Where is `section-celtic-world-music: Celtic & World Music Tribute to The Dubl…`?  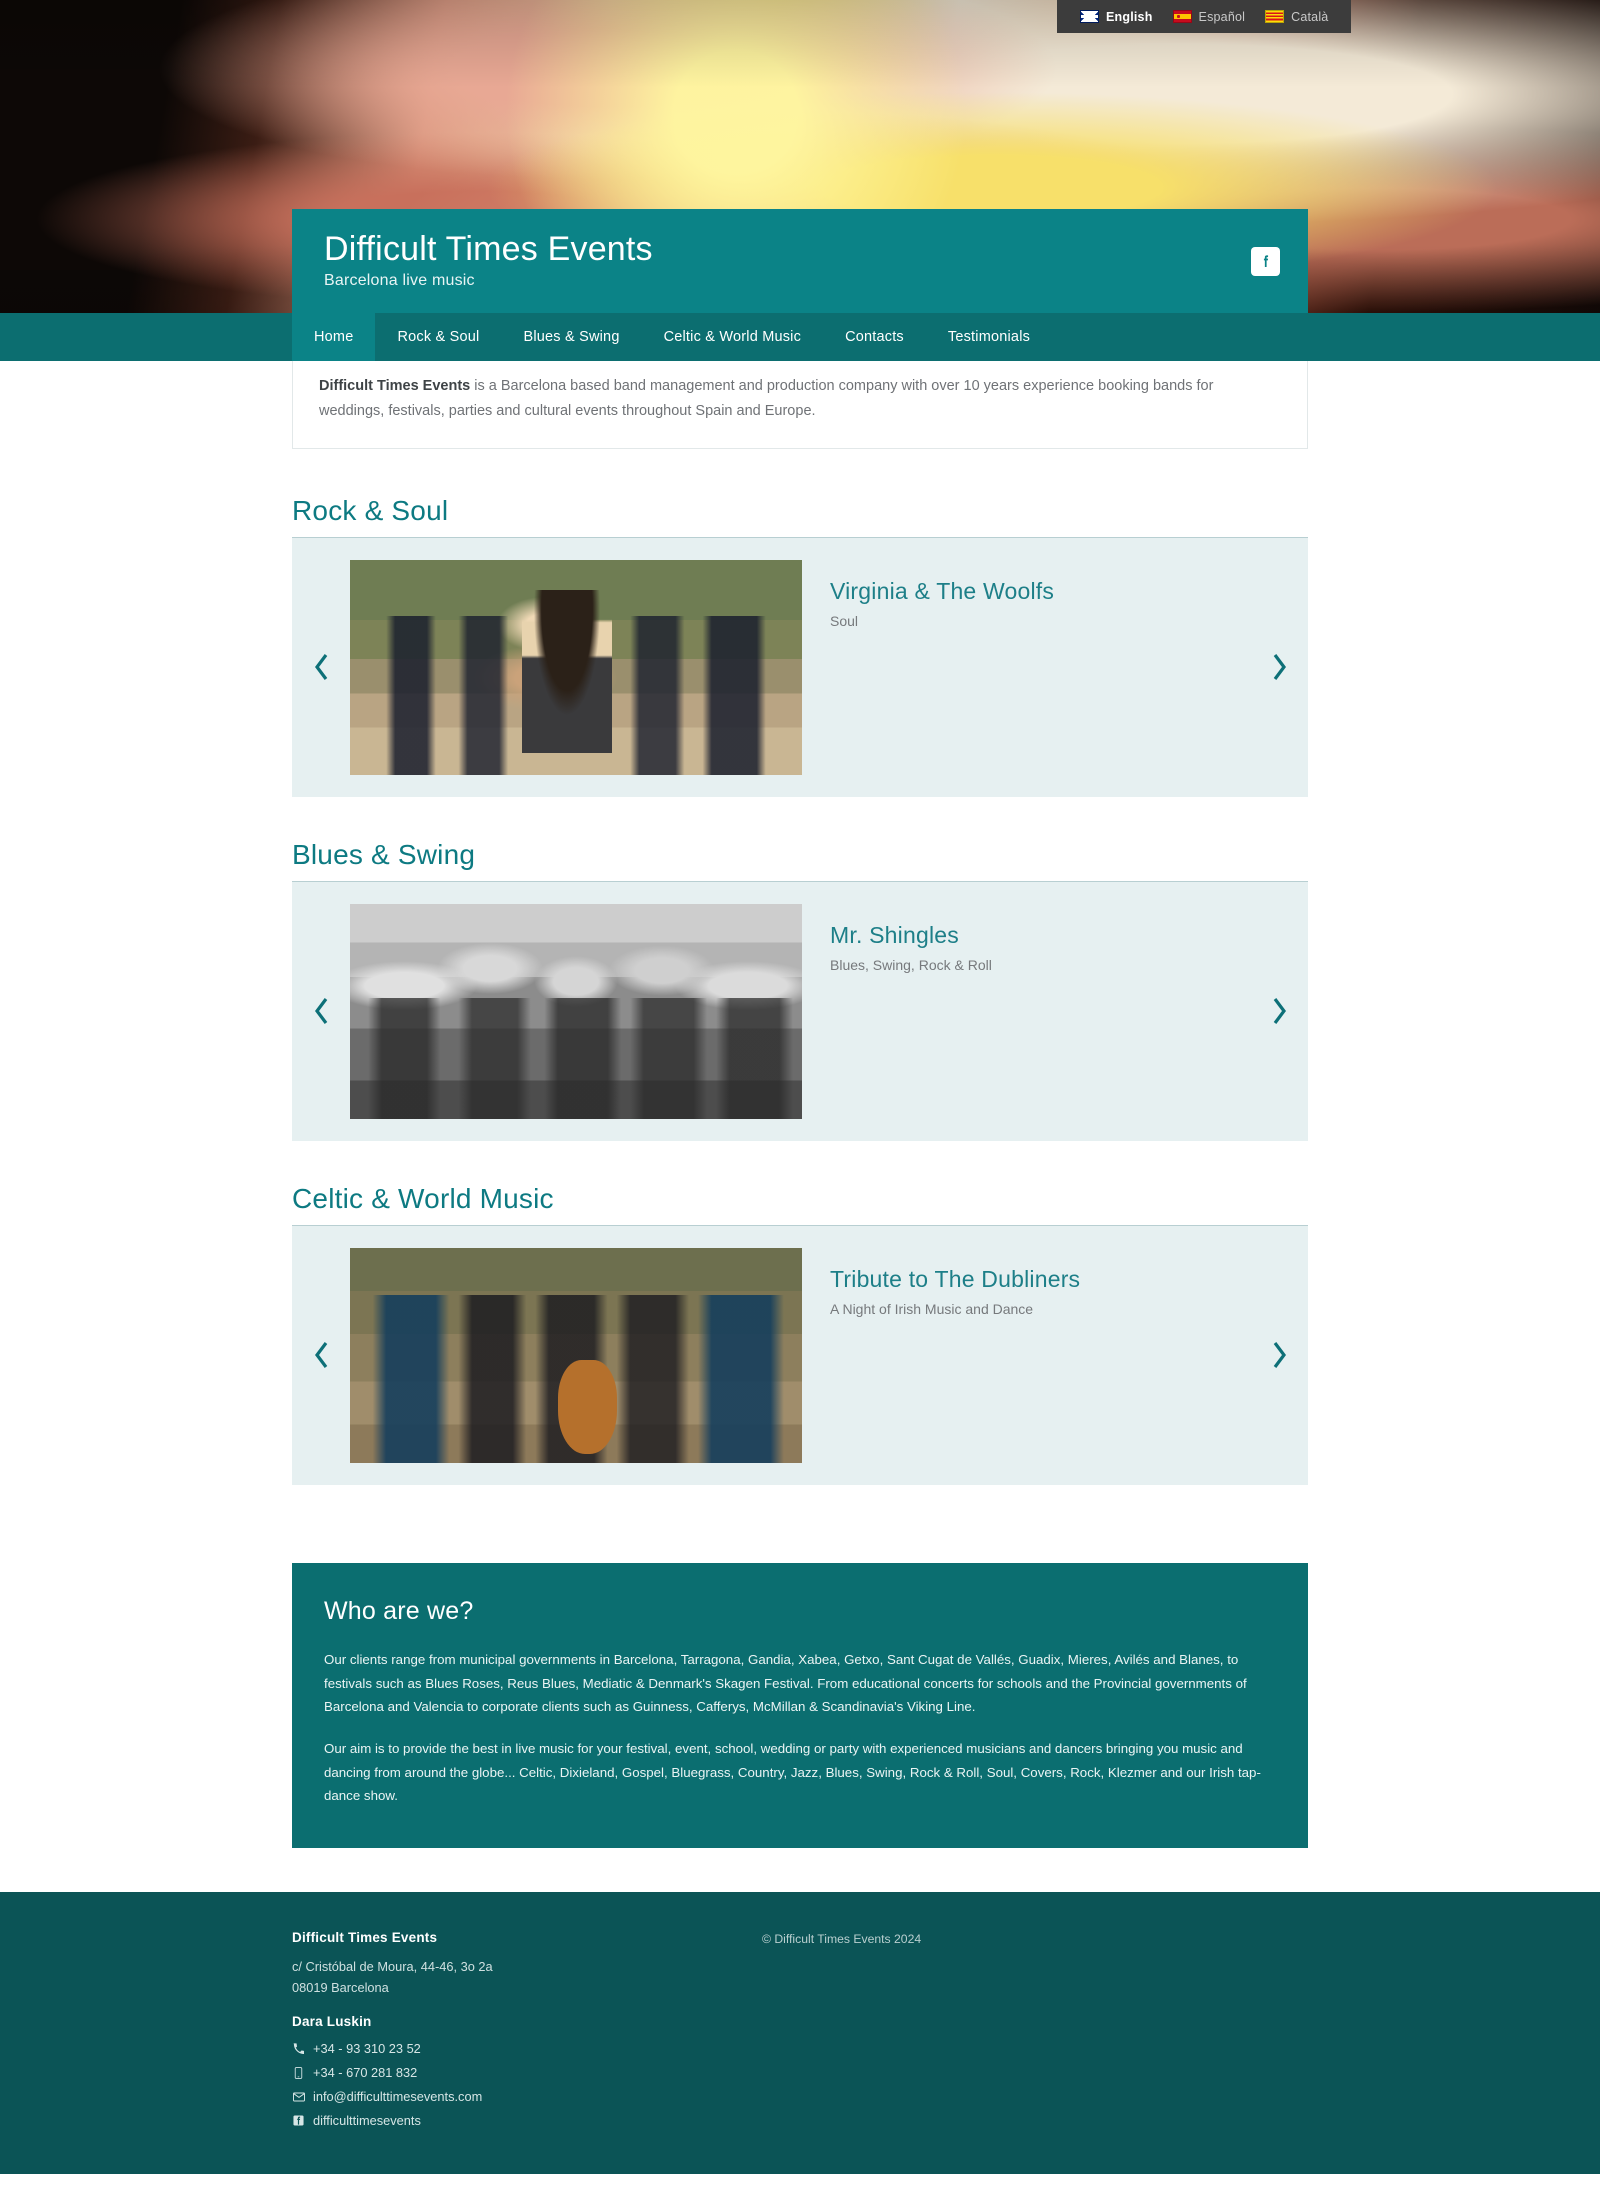 section-celtic-world-music: Celtic & World Music Tribute to The Dubl… is located at coordinates (800, 1334).